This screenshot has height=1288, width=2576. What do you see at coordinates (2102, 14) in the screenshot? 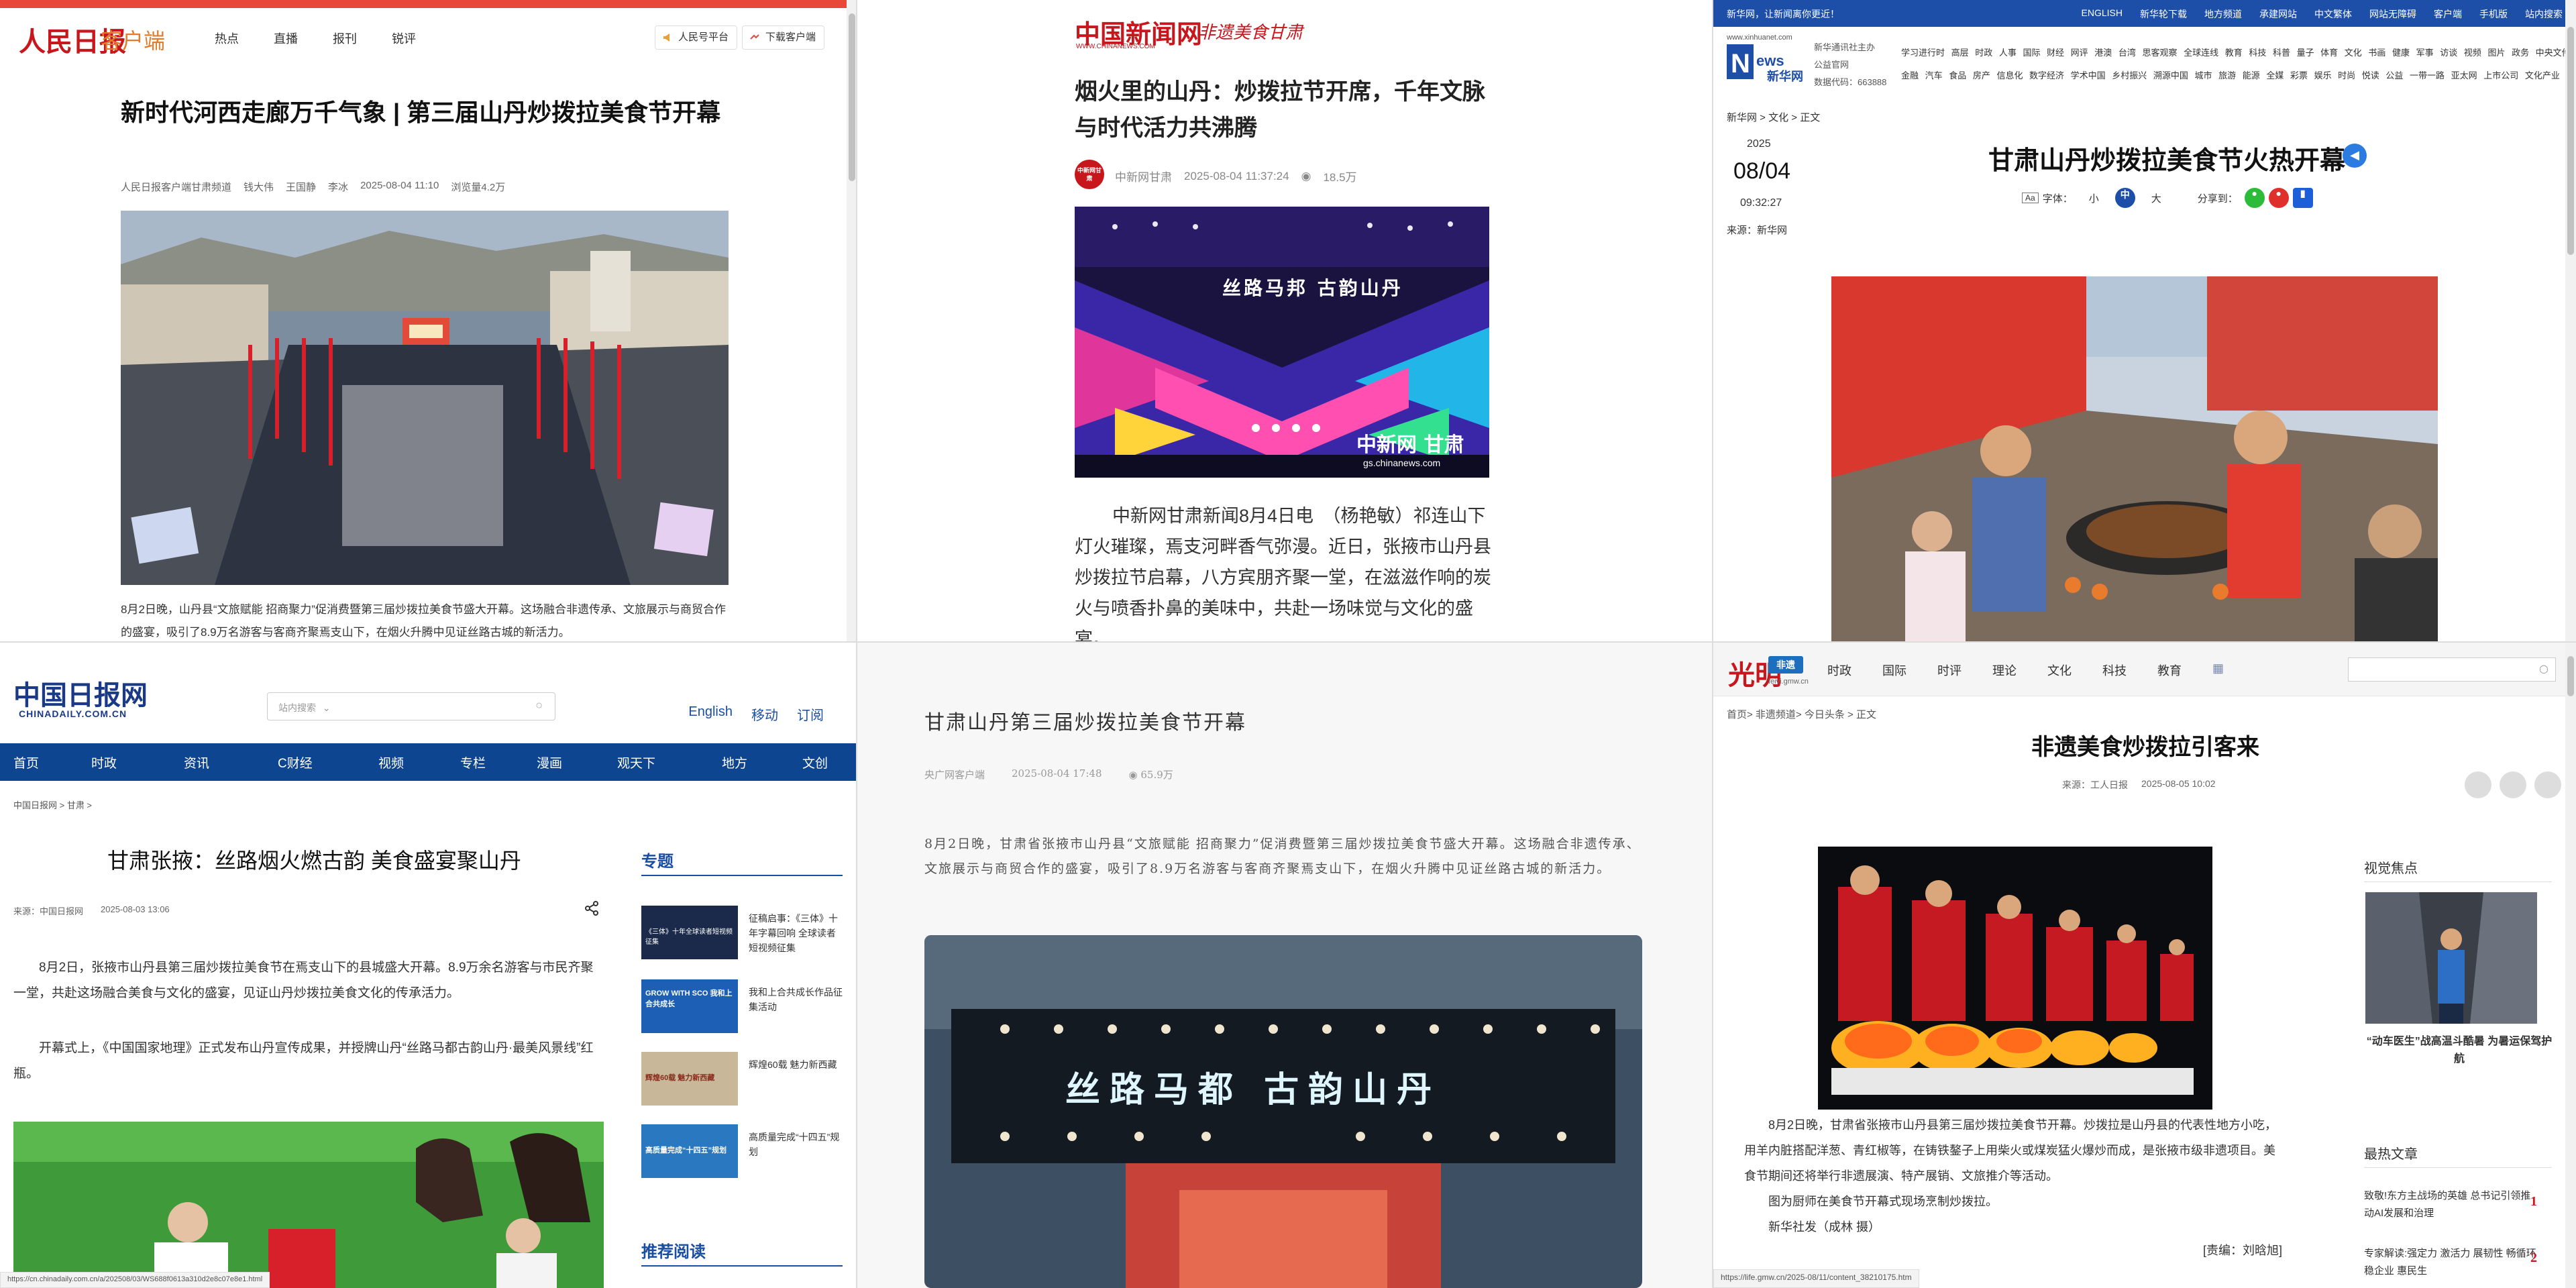
I see `link-english: ENGLISH` at bounding box center [2102, 14].